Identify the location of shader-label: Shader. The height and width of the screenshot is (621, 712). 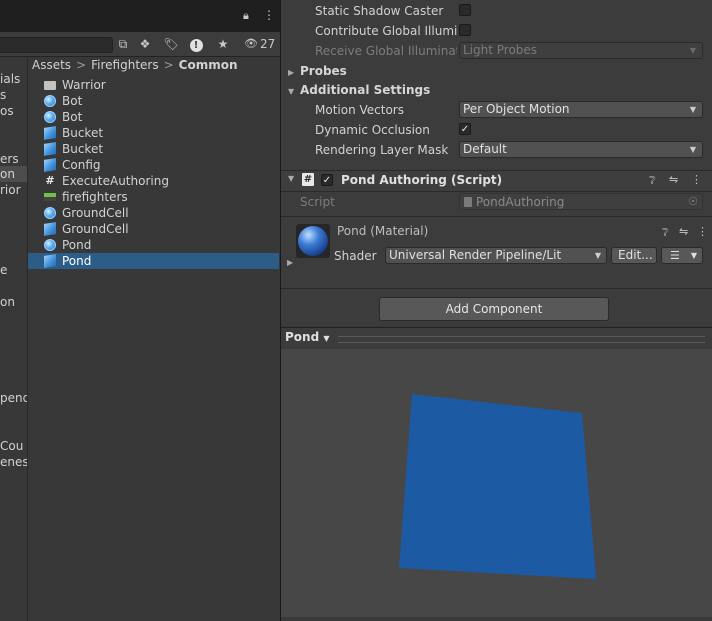
(355, 256).